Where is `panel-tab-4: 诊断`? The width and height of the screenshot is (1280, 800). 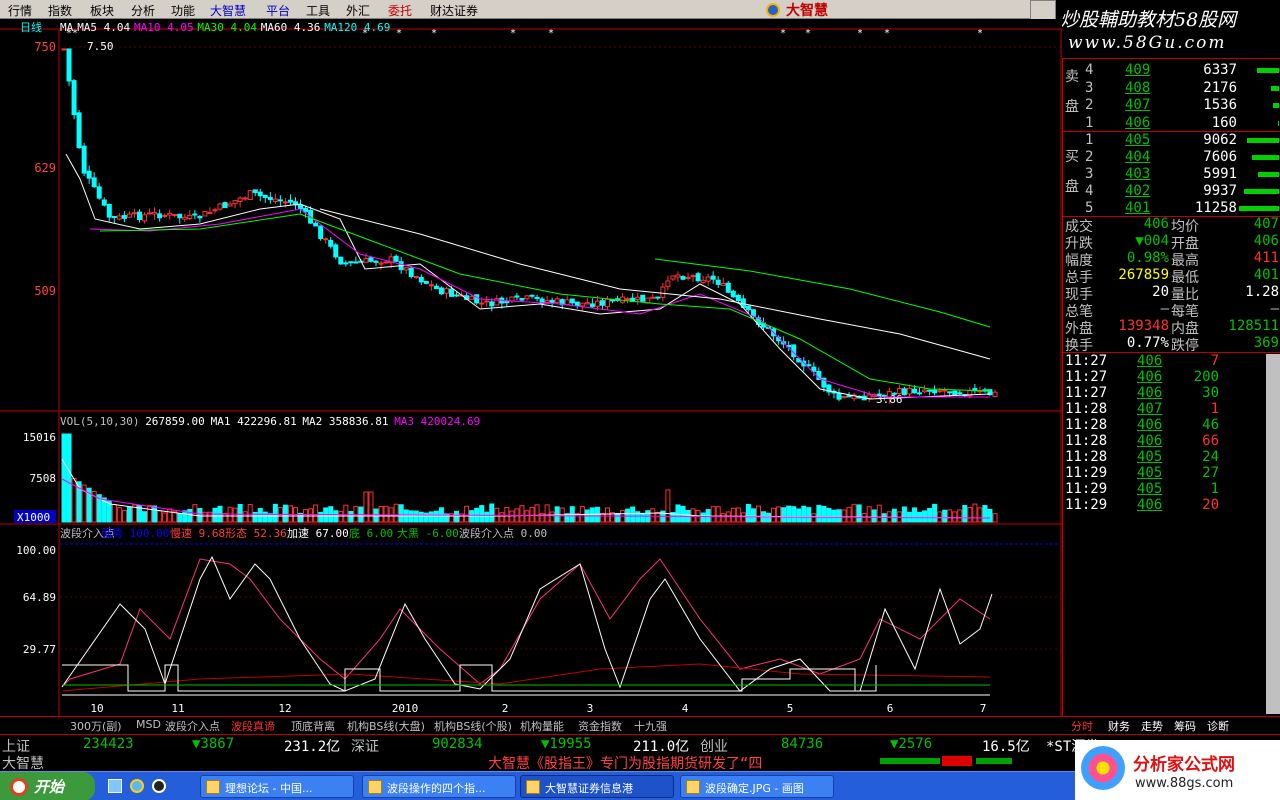
panel-tab-4: 诊断 is located at coordinates (1218, 726).